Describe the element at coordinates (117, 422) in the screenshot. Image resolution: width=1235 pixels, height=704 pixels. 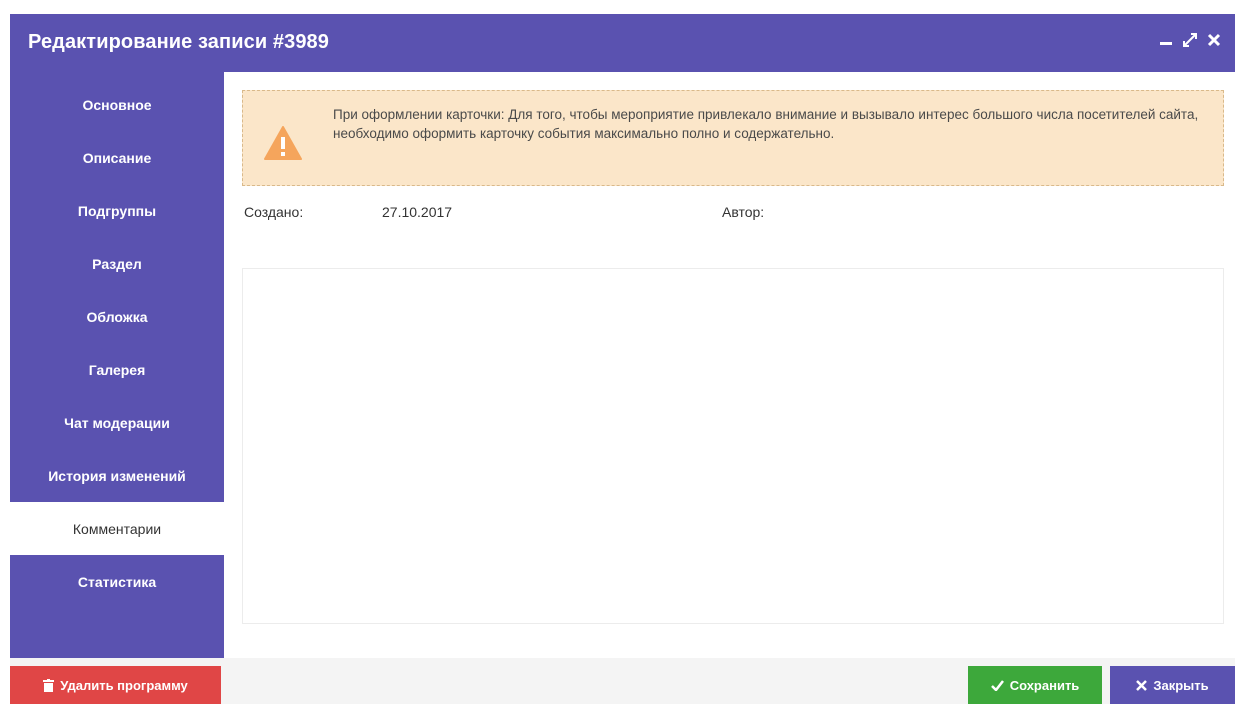
I see `sidebar-item-moderation-chat: Чат модерации` at that location.